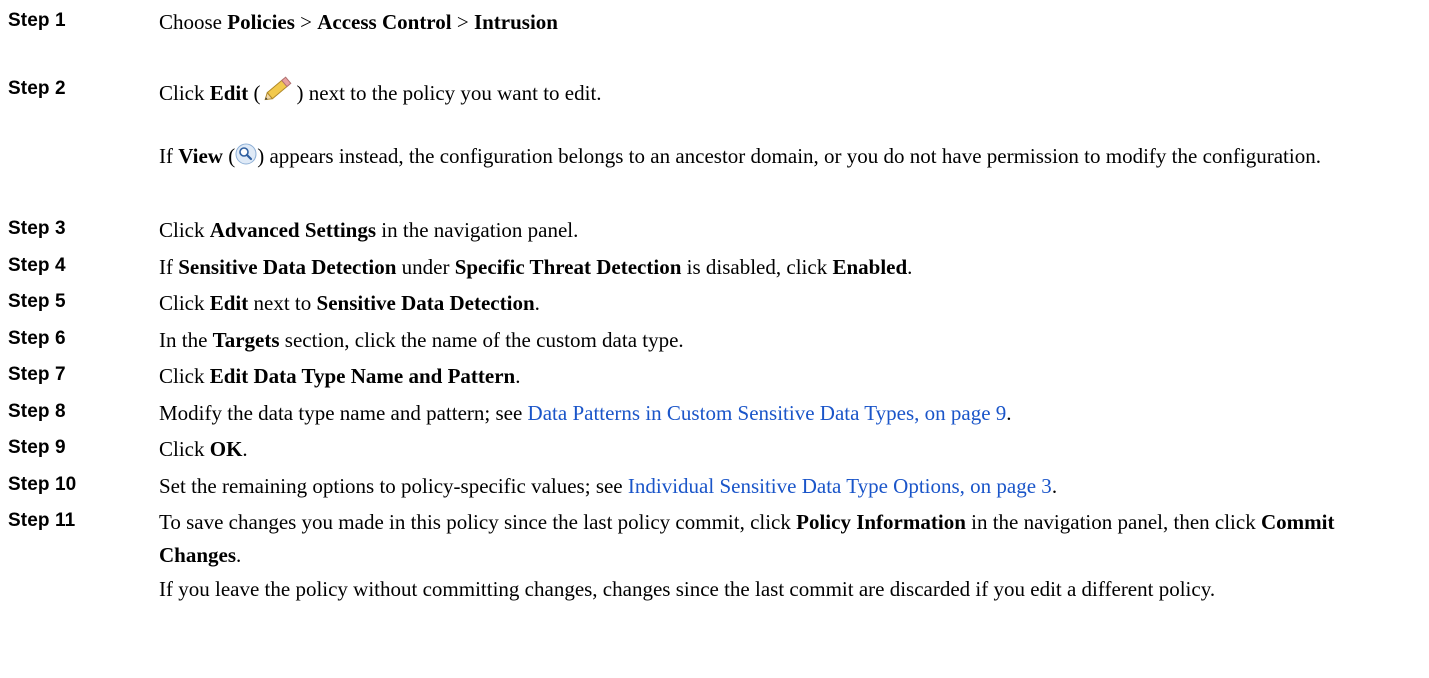 Image resolution: width=1429 pixels, height=678 pixels. I want to click on text-run: next to, so click(282, 303).